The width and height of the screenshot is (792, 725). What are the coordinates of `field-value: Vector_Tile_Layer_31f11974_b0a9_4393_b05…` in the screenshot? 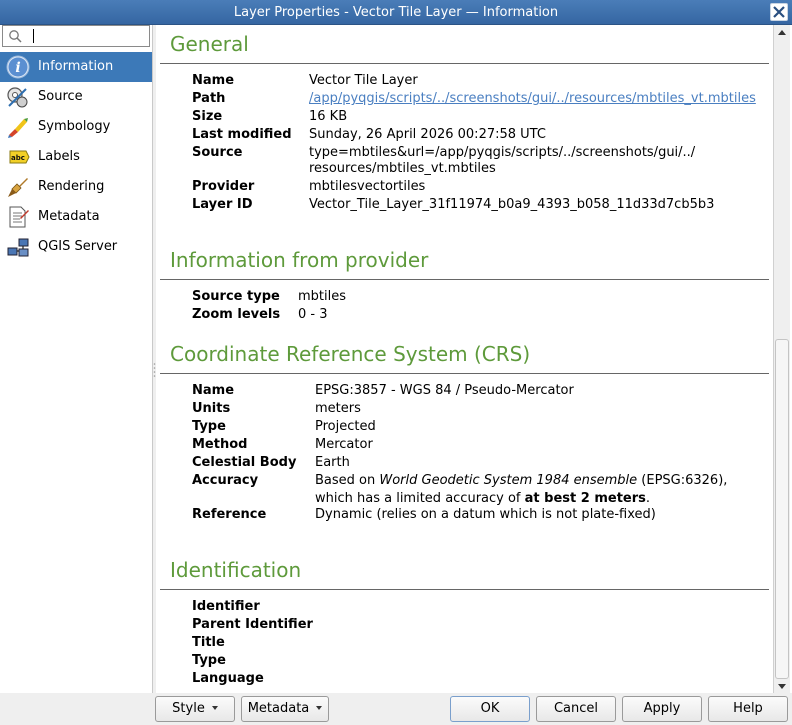 It's located at (512, 204).